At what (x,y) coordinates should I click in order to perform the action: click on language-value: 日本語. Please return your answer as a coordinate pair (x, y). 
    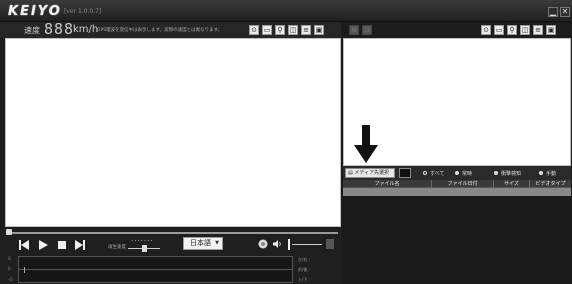
    Looking at the image, I should click on (200, 243).